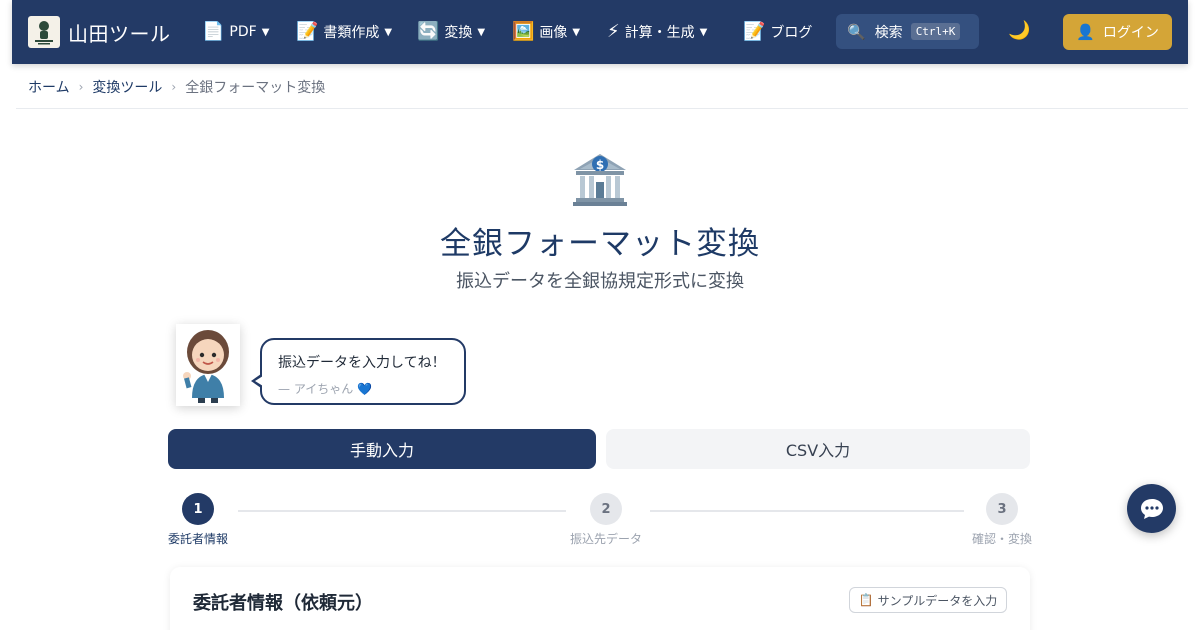  What do you see at coordinates (600, 598) in the screenshot?
I see `consignor-form-card: 委託者情報（依頼元） 📋 サンプルデータを入力` at bounding box center [600, 598].